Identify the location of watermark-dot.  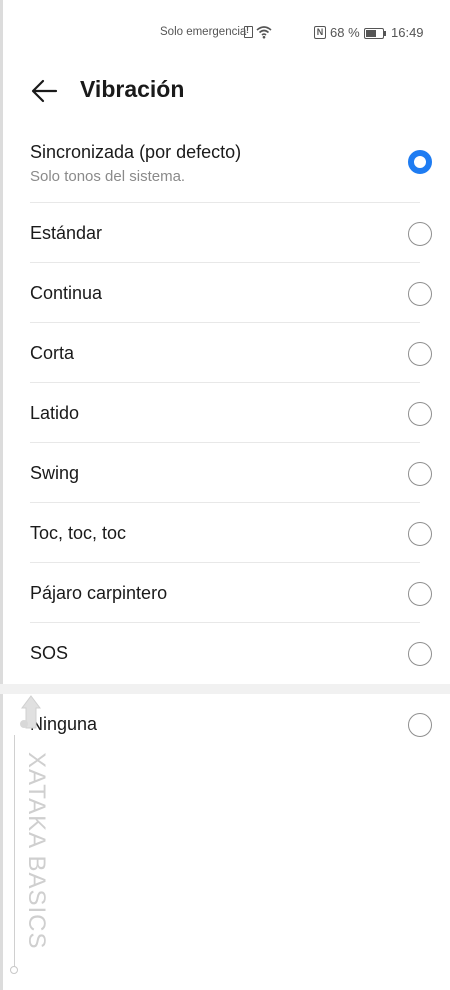
(14, 970).